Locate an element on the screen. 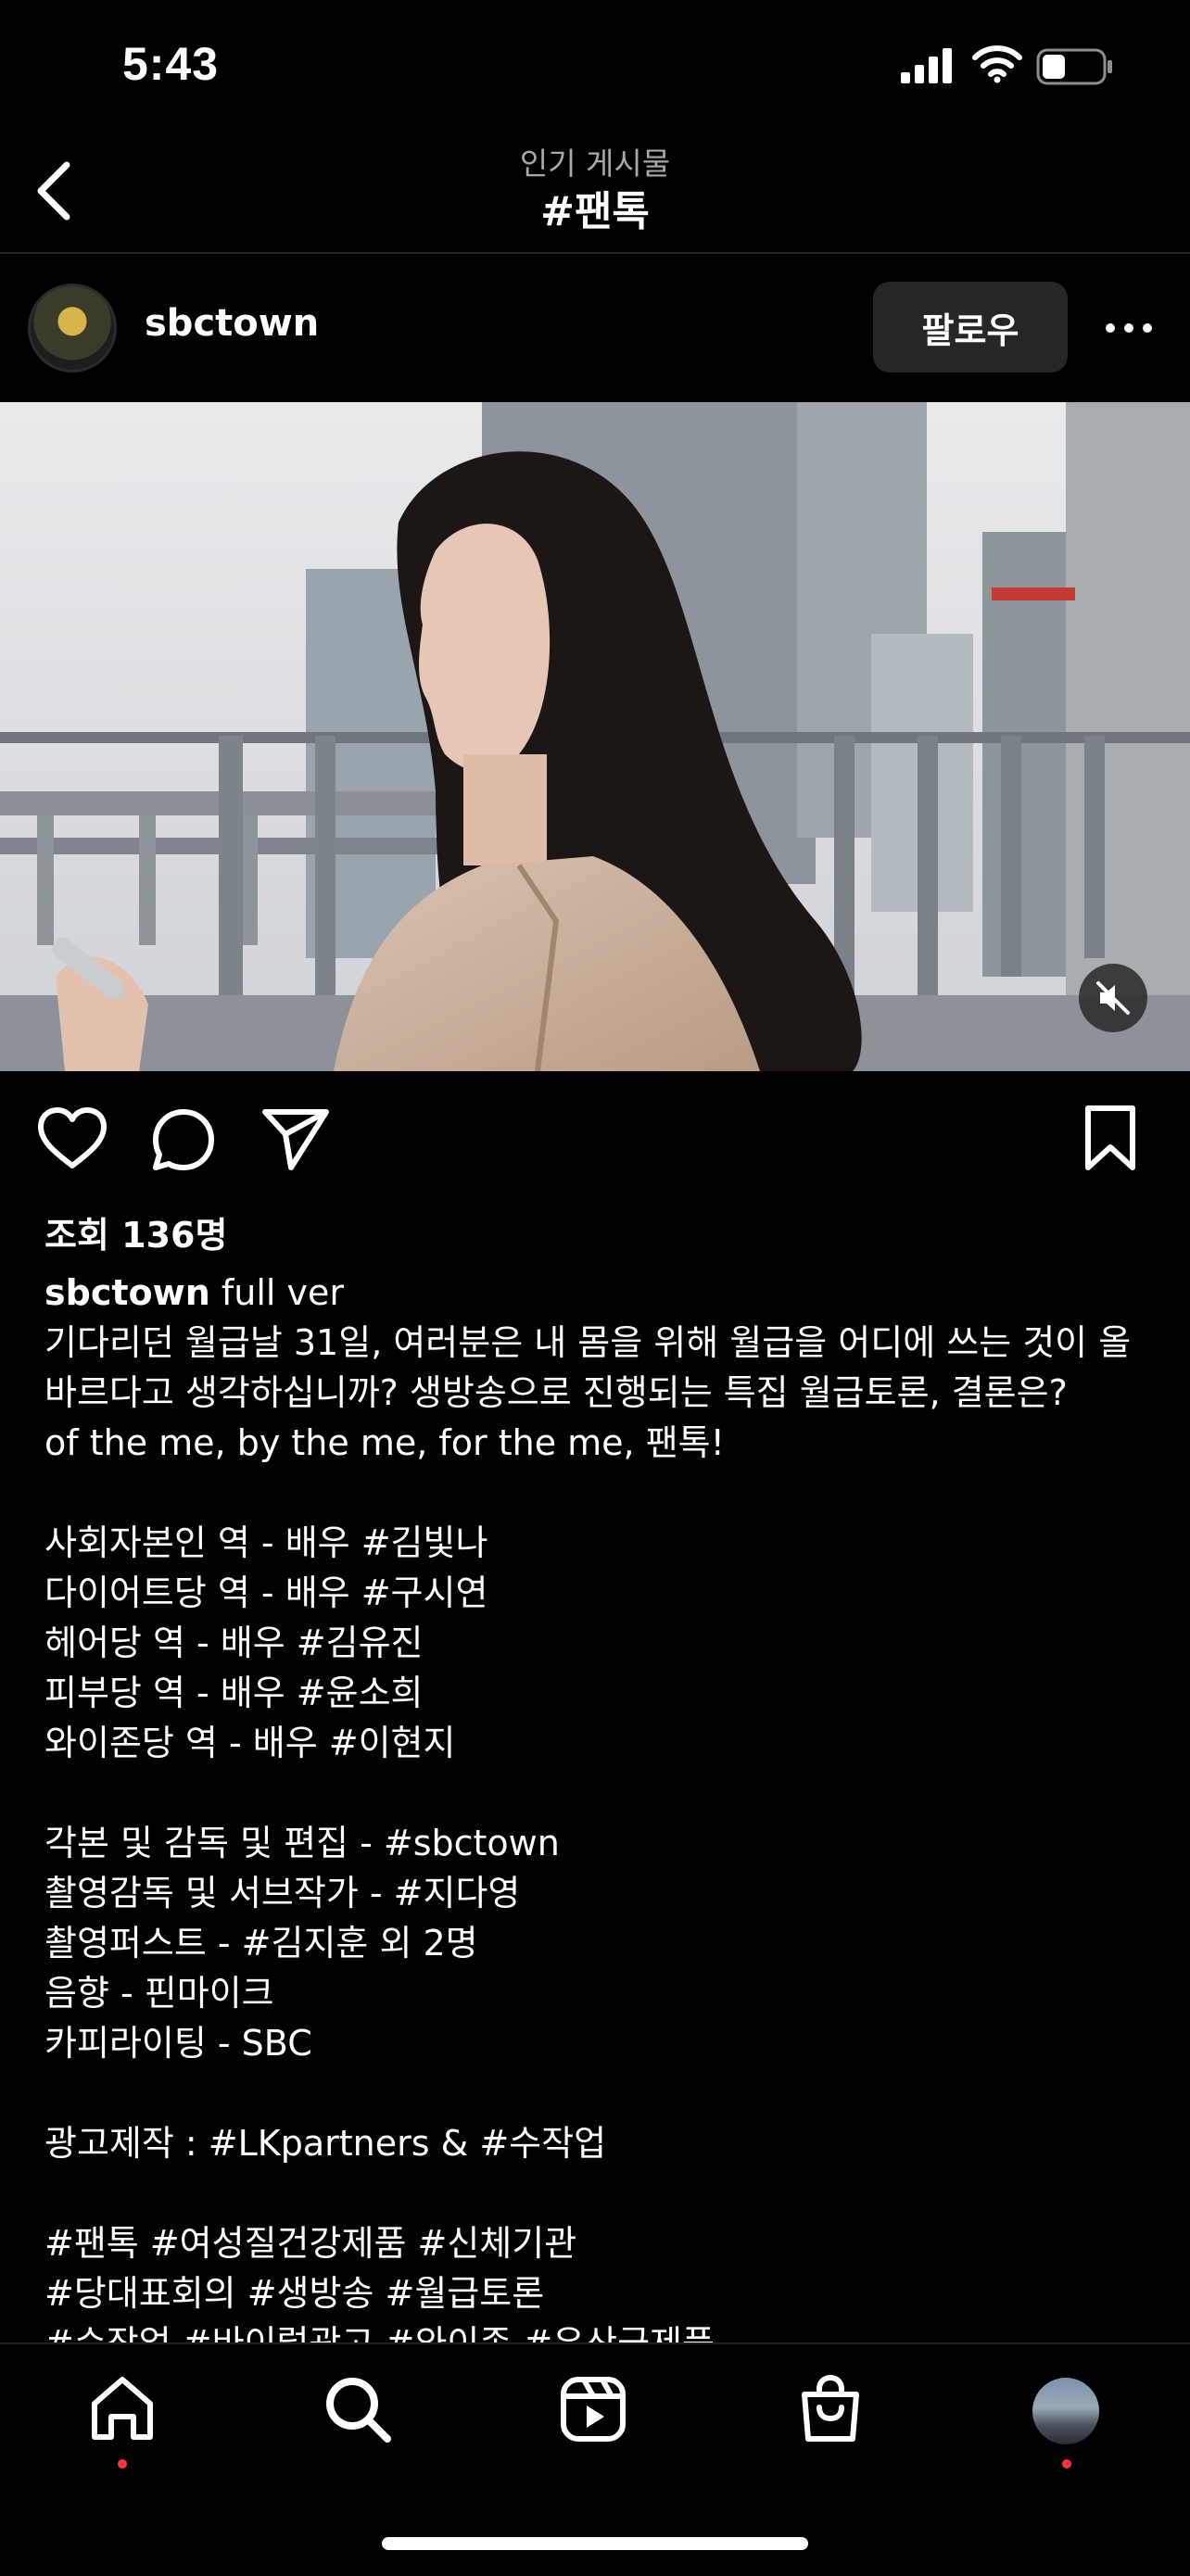 Image resolution: width=1190 pixels, height=2576 pixels. profile-notification-dot is located at coordinates (1066, 2464).